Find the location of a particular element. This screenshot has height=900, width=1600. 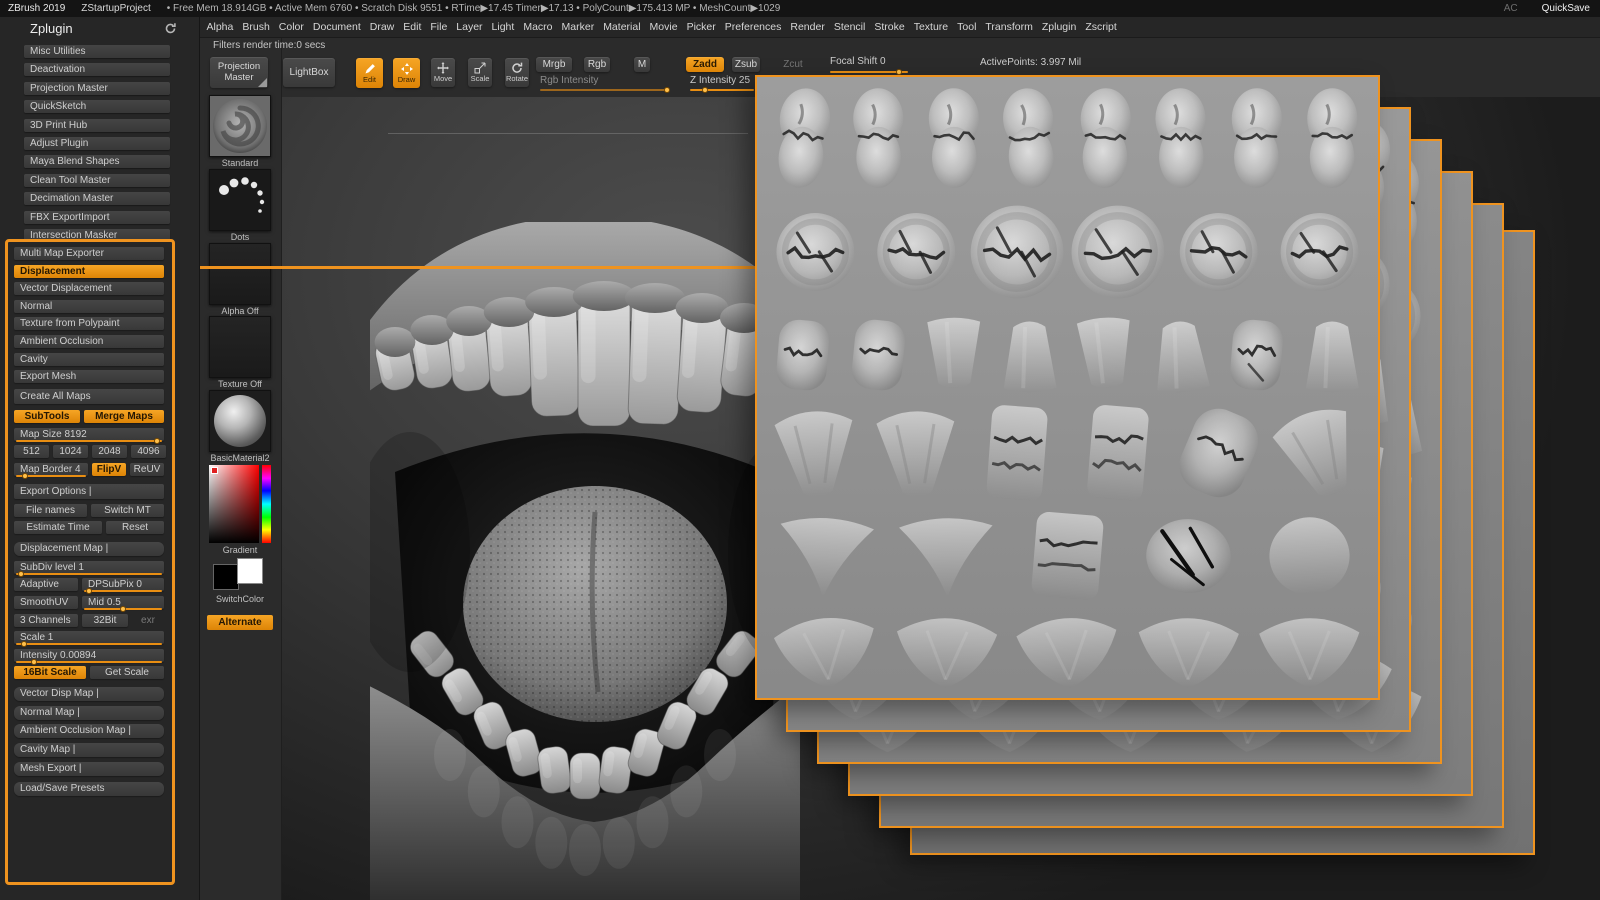

zplugin-item-fbx-exportimport: FBX ExportImport is located at coordinates (97, 217).